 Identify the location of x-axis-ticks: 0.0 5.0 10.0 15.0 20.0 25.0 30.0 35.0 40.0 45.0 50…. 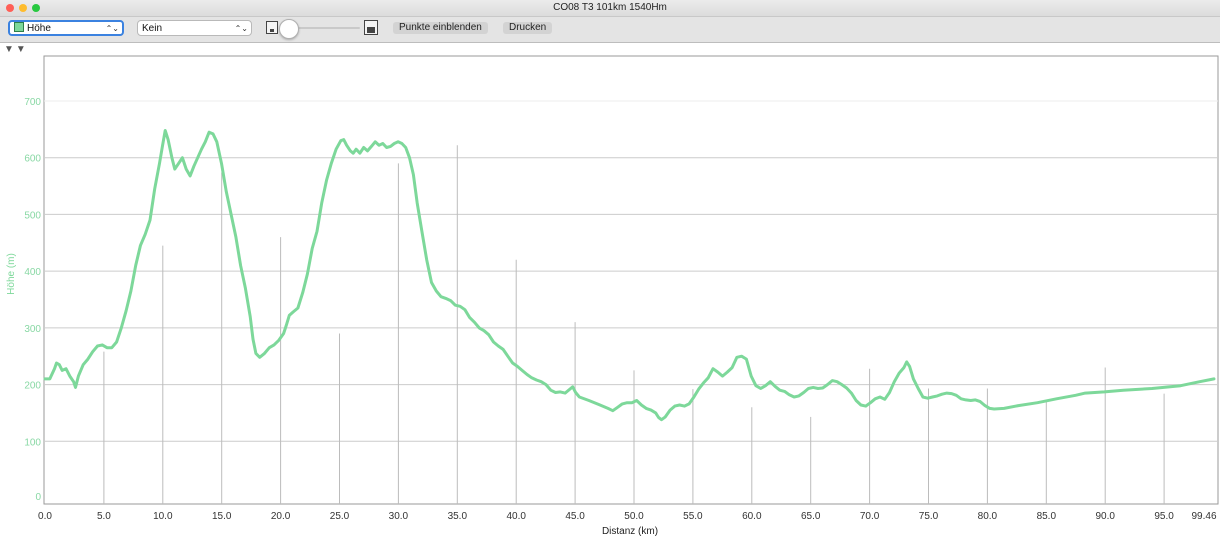
(627, 516).